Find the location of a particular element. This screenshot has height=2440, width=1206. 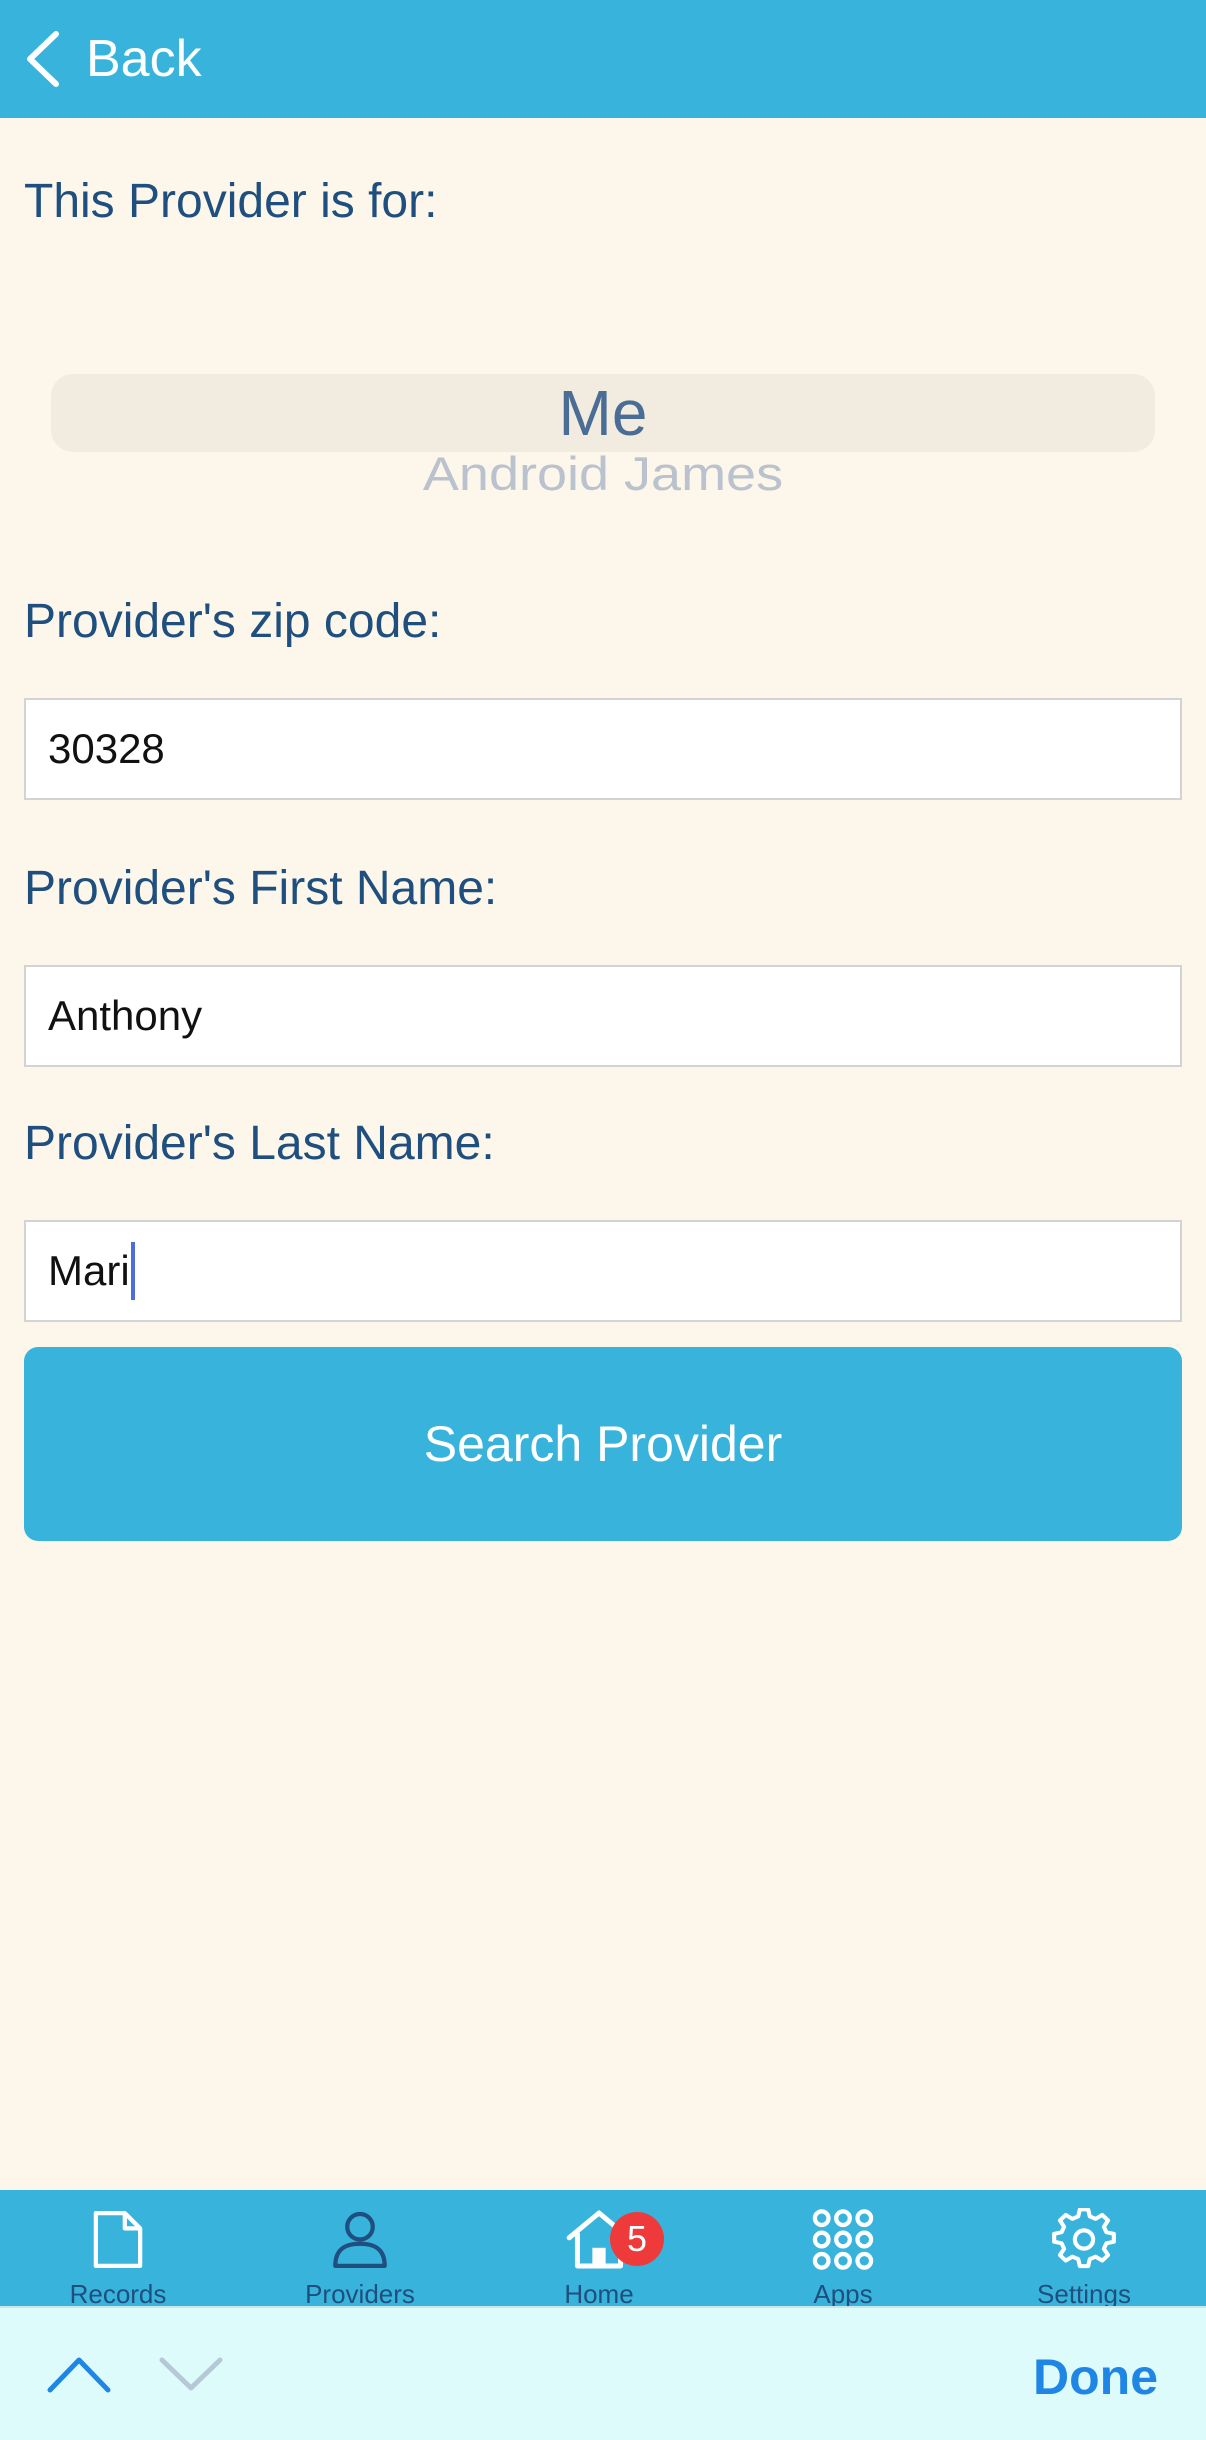

chevron-down-icon is located at coordinates (191, 2373).